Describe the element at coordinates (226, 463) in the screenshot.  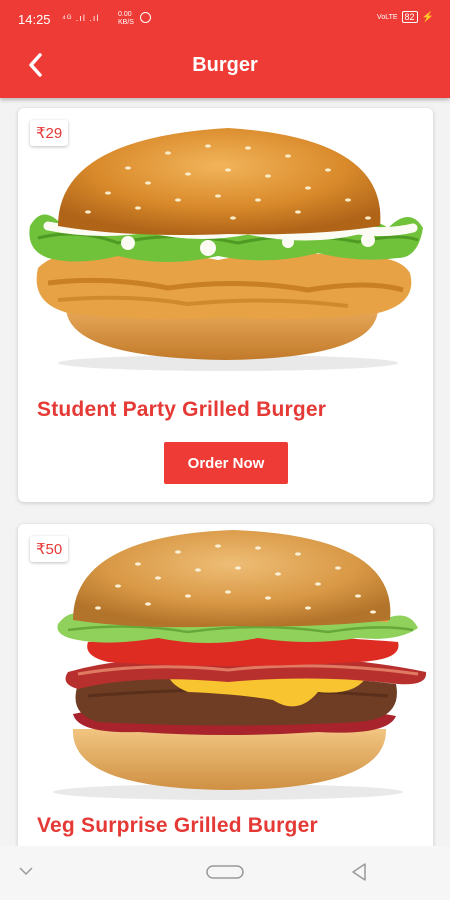
I see `order-now-button: Order Now` at that location.